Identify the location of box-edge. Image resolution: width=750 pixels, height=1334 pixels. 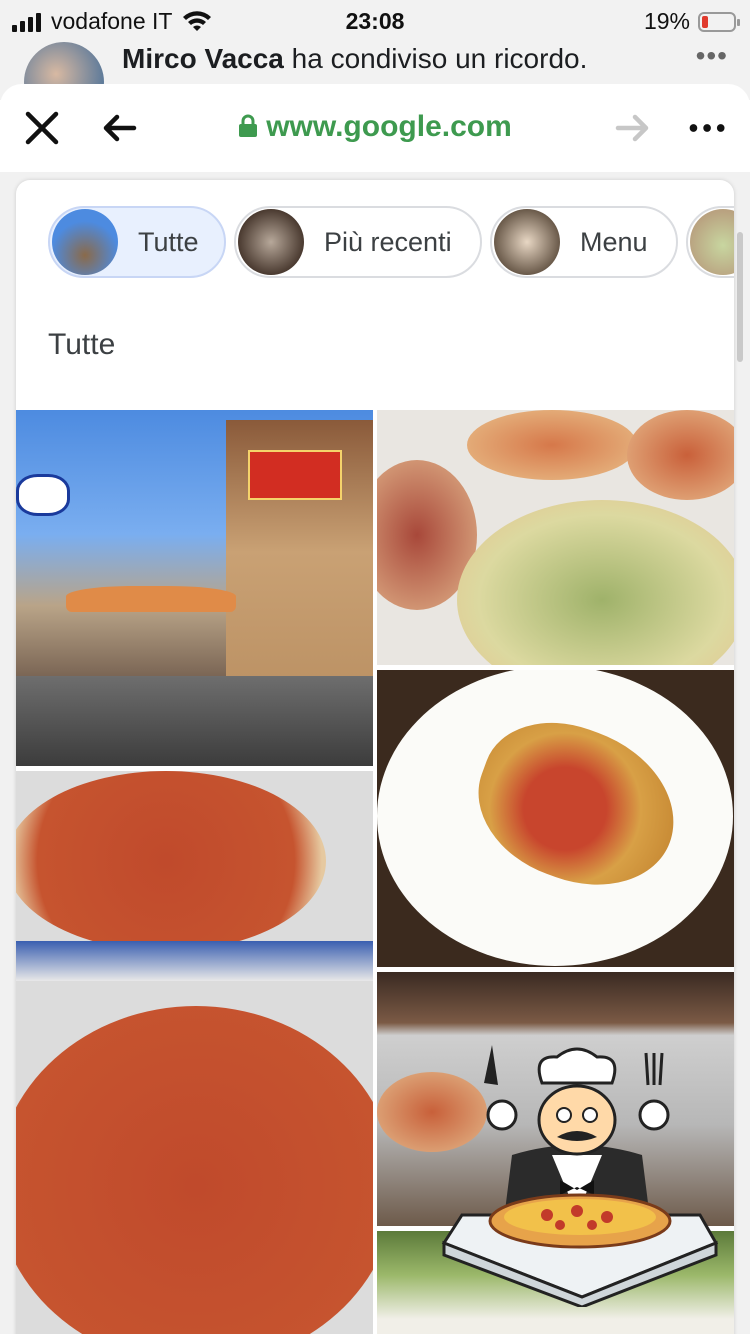
(194, 961).